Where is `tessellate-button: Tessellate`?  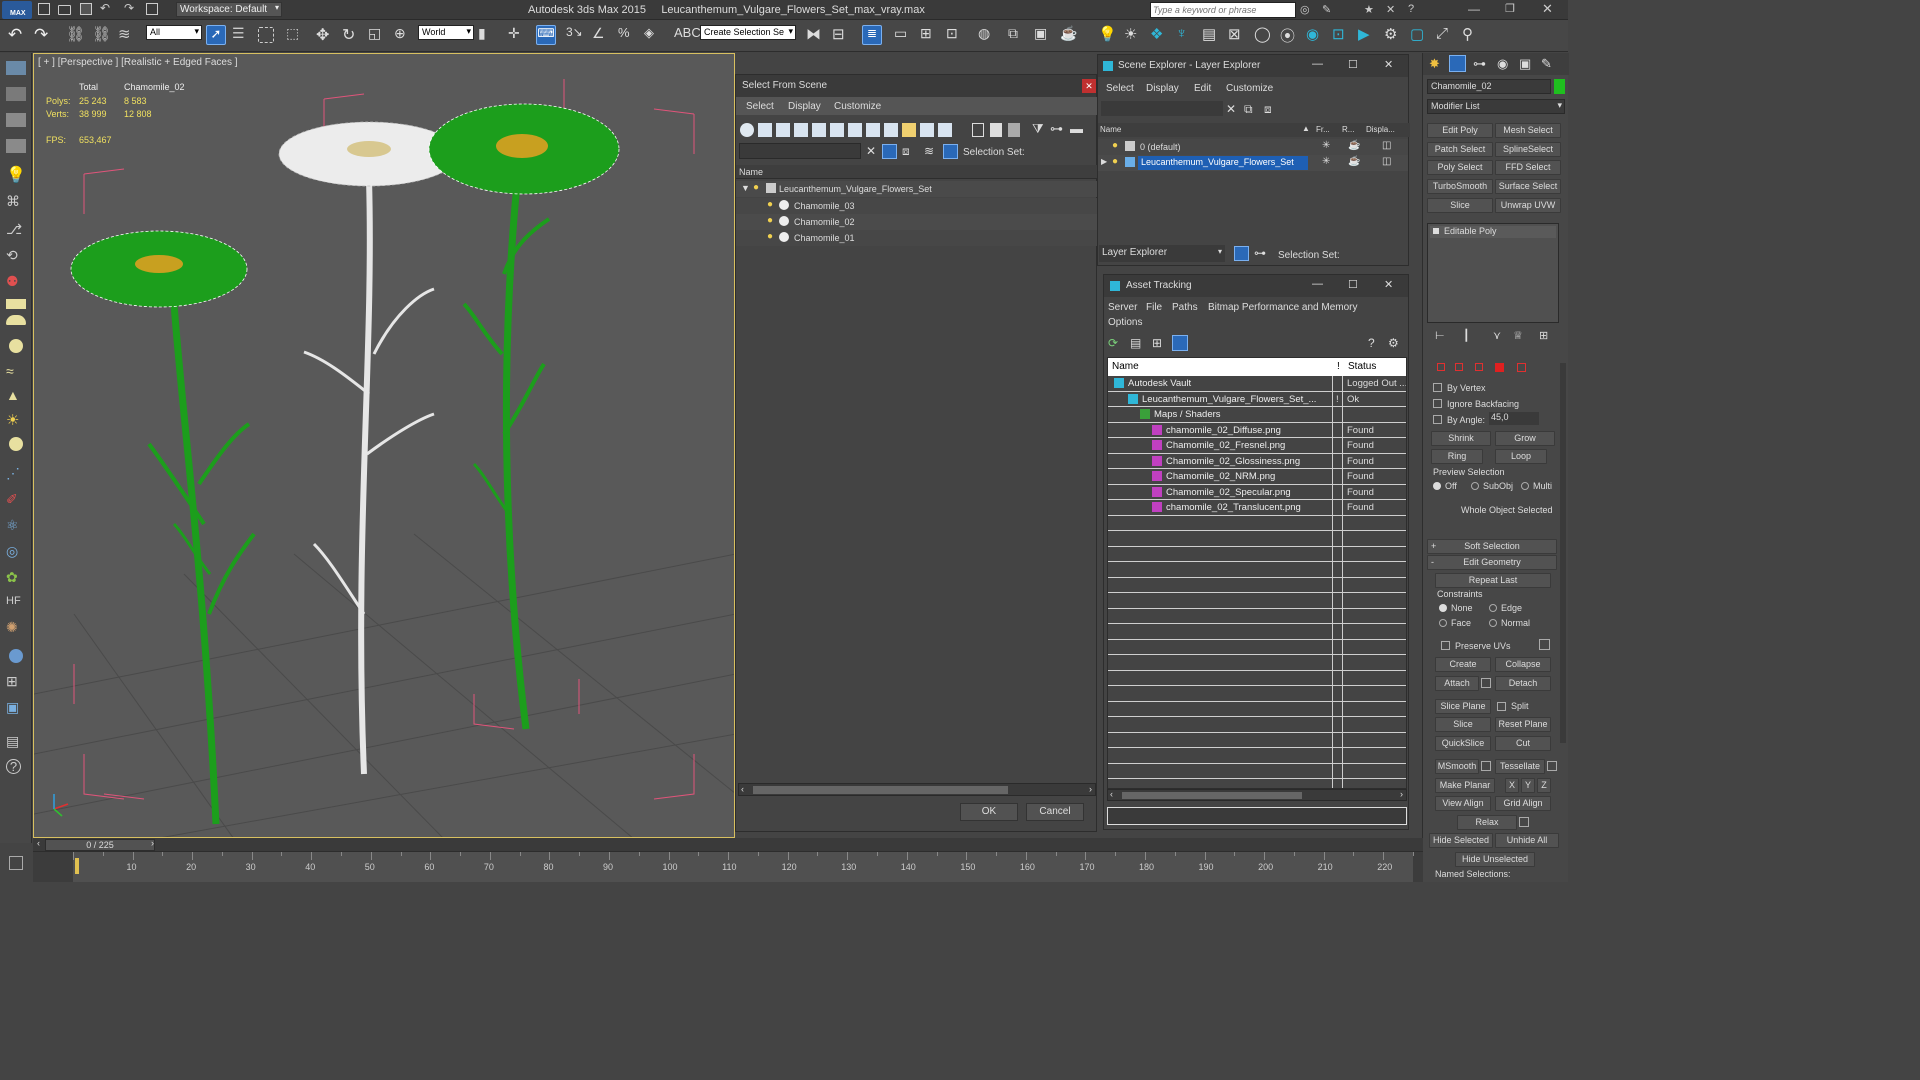
tessellate-button: Tessellate is located at coordinates (1520, 766).